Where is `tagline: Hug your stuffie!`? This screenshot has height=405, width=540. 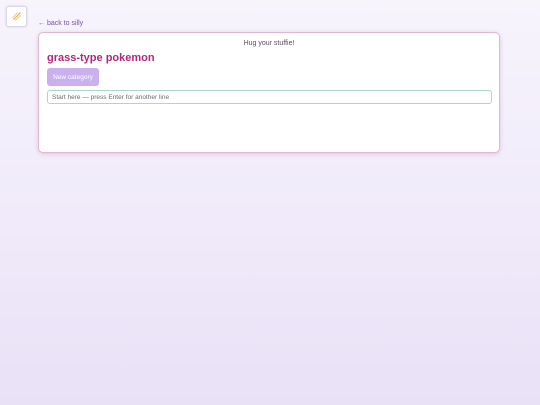 tagline: Hug your stuffie! is located at coordinates (269, 43).